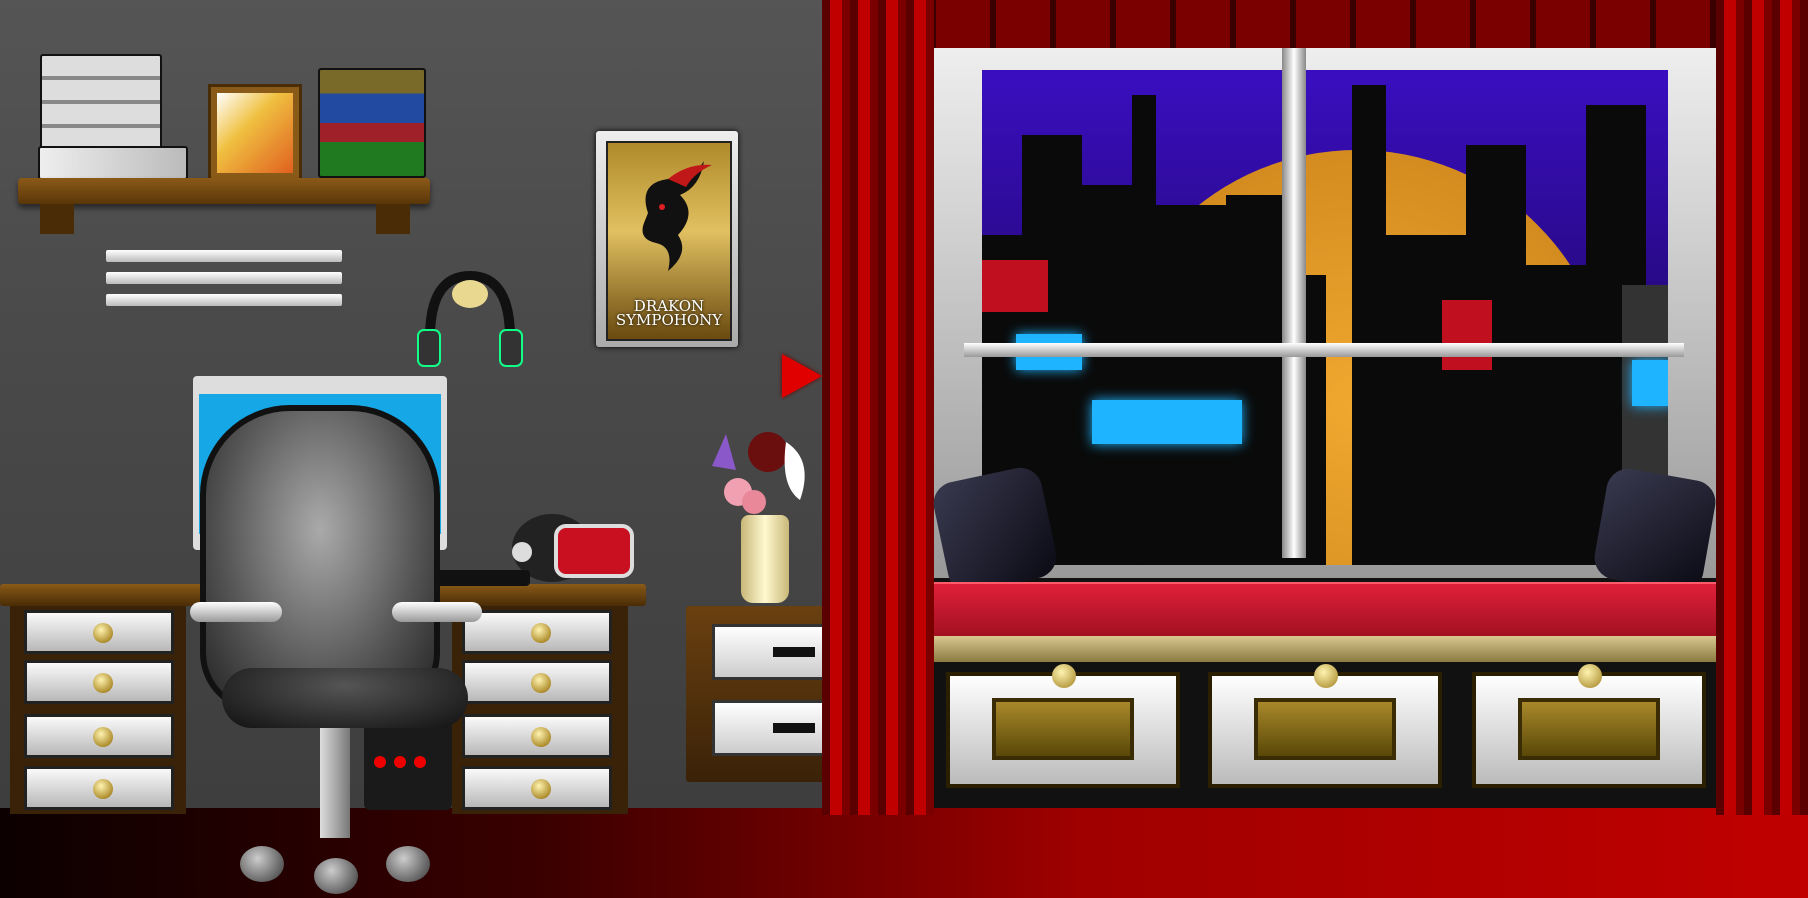  I want to click on dragon-poster: DRAKON SYMPOHONY, so click(667, 239).